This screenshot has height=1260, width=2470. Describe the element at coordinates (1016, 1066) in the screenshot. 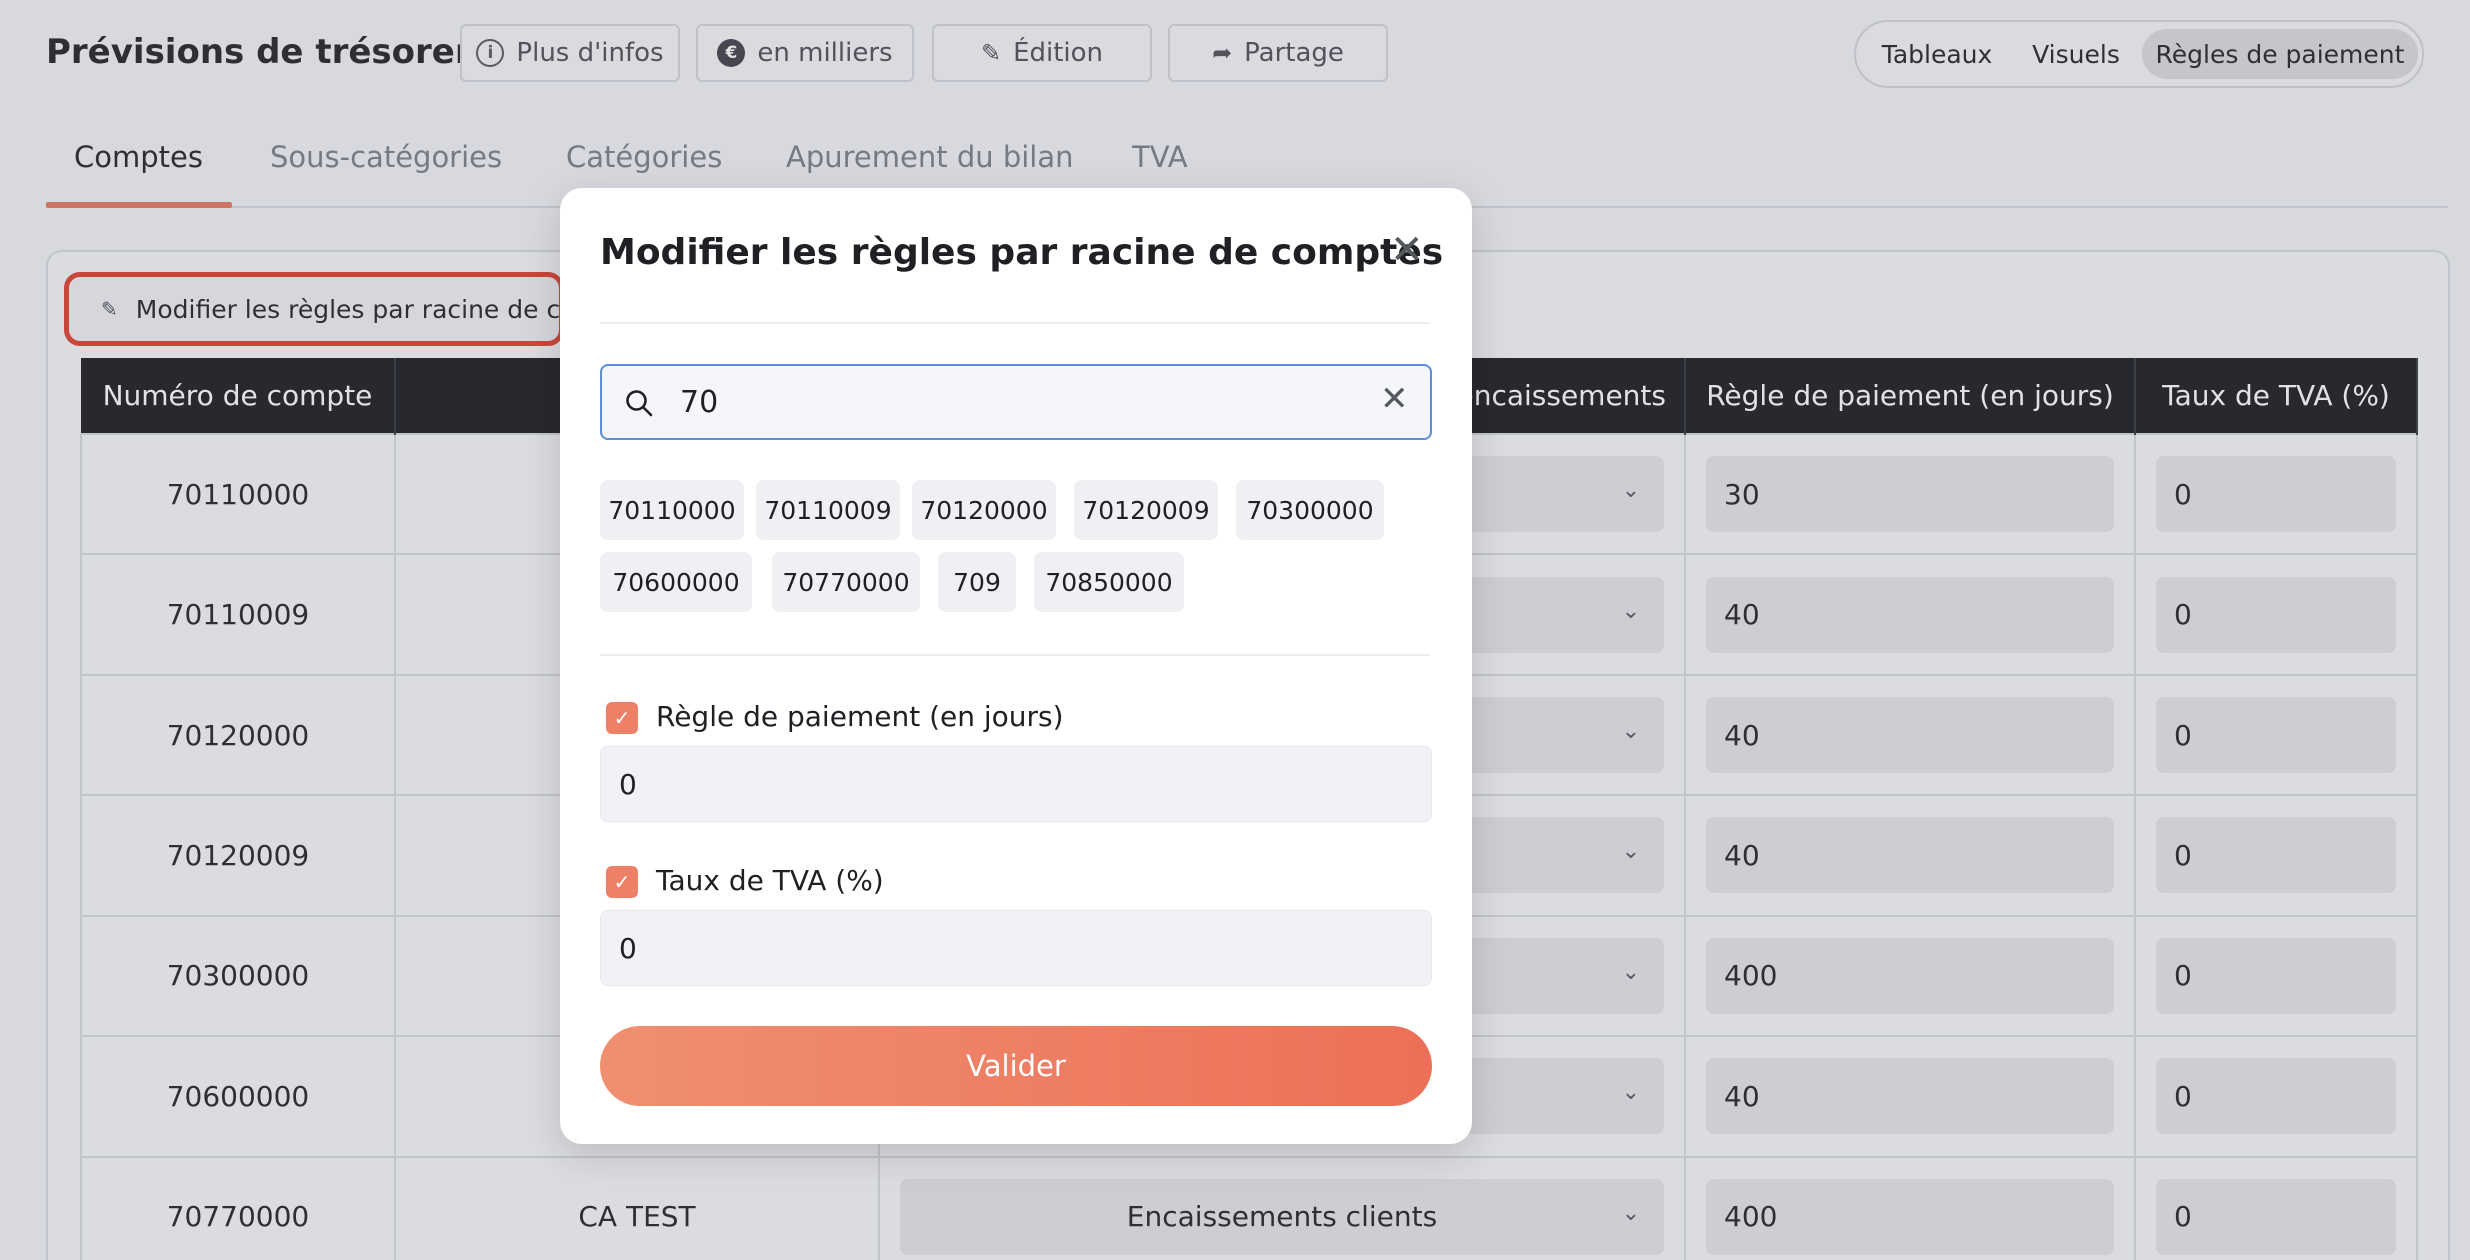

I see `validate-button: Valider` at that location.